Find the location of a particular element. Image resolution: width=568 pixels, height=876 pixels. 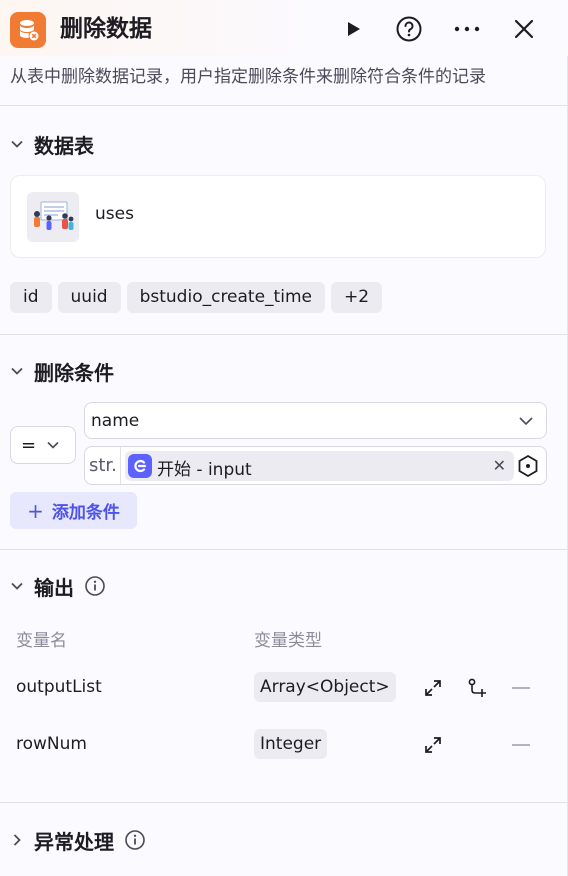

condition-section-toggle: 删除条件 is located at coordinates (62, 371).